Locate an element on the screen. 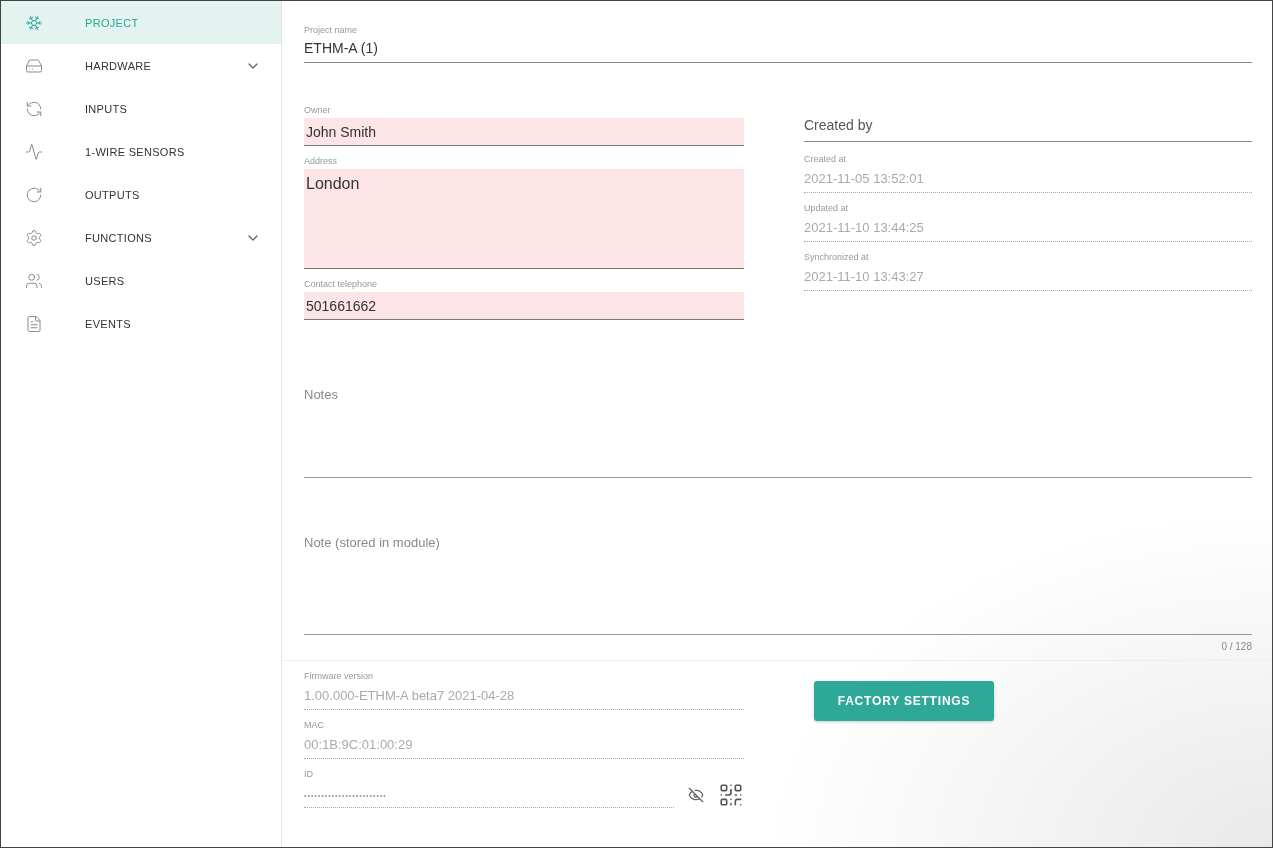 This screenshot has width=1273, height=848. readonly-field: 00:1B:9C:01:00:29 is located at coordinates (524, 746).